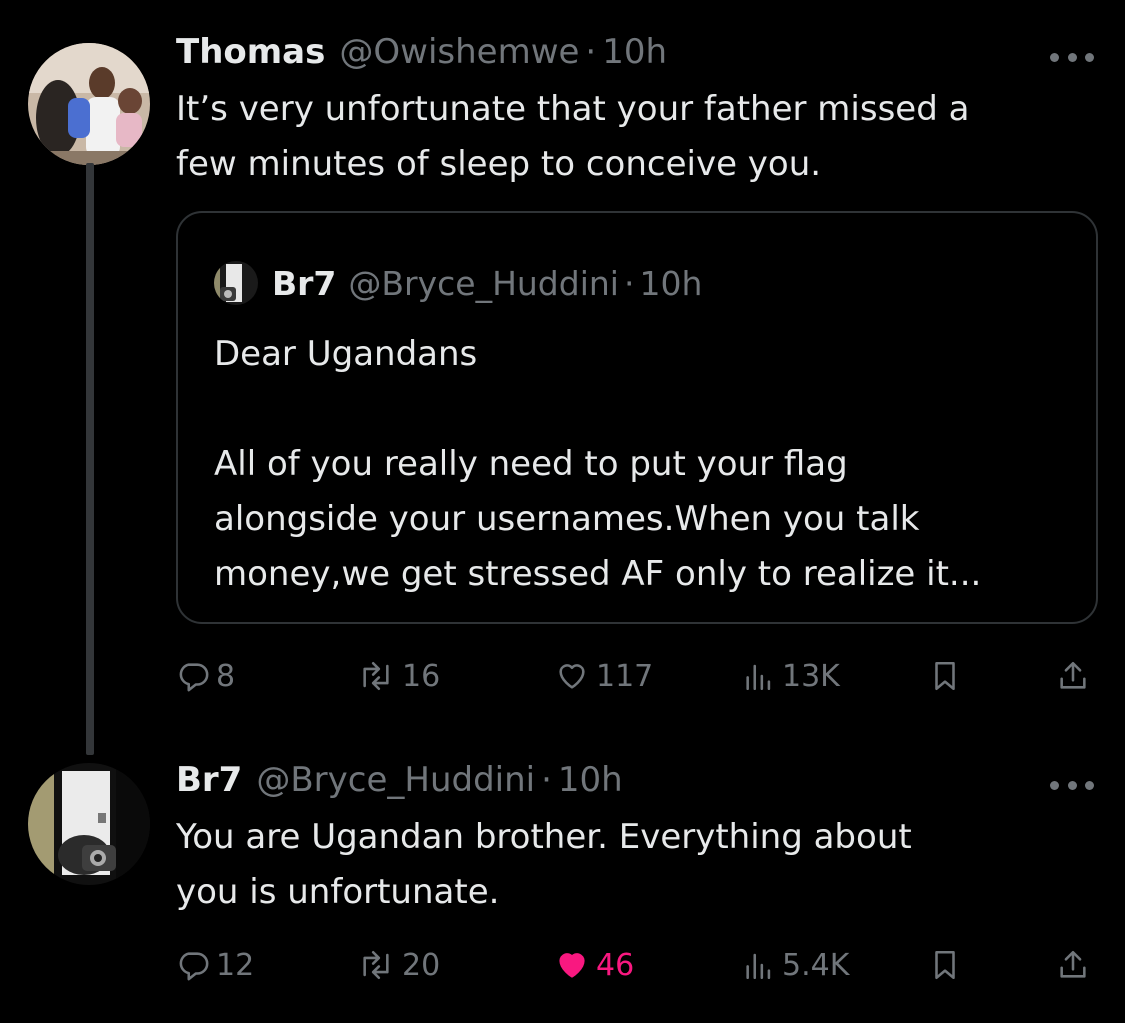 This screenshot has height=1023, width=1125. Describe the element at coordinates (594, 965) in the screenshot. I see `like-button: 46` at that location.